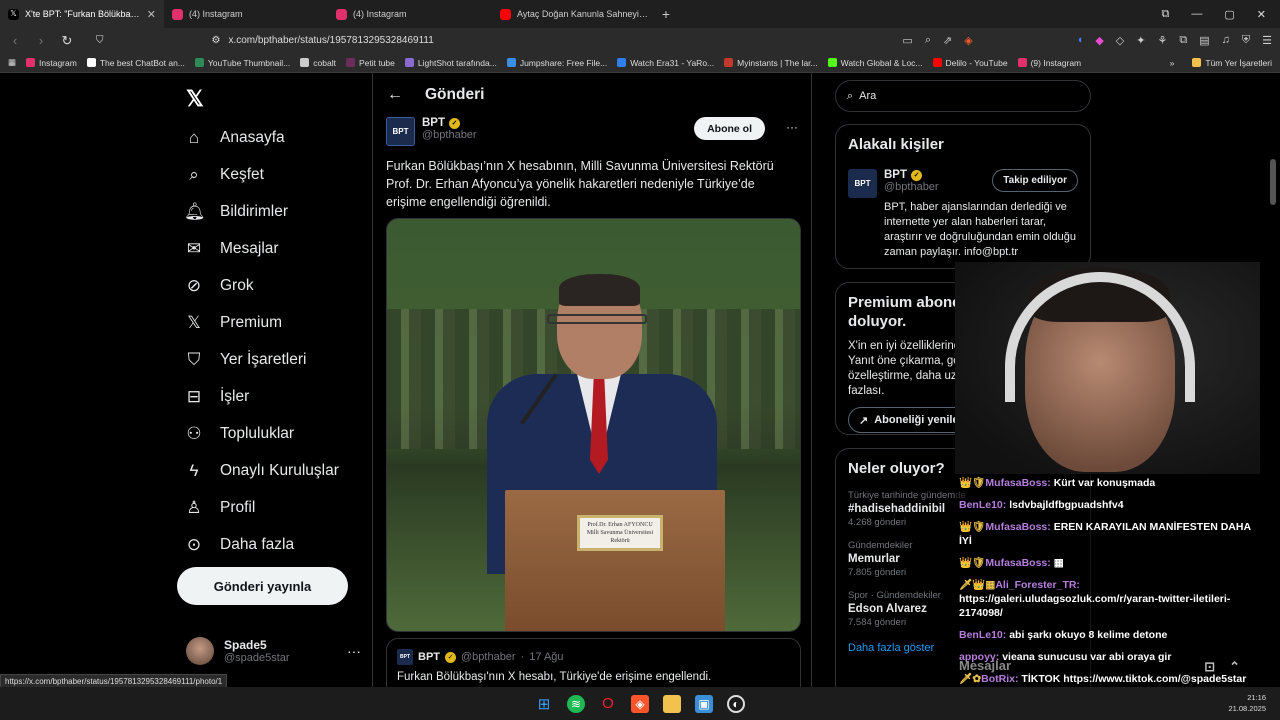  What do you see at coordinates (597, 319) in the screenshot?
I see `glasses` at bounding box center [597, 319].